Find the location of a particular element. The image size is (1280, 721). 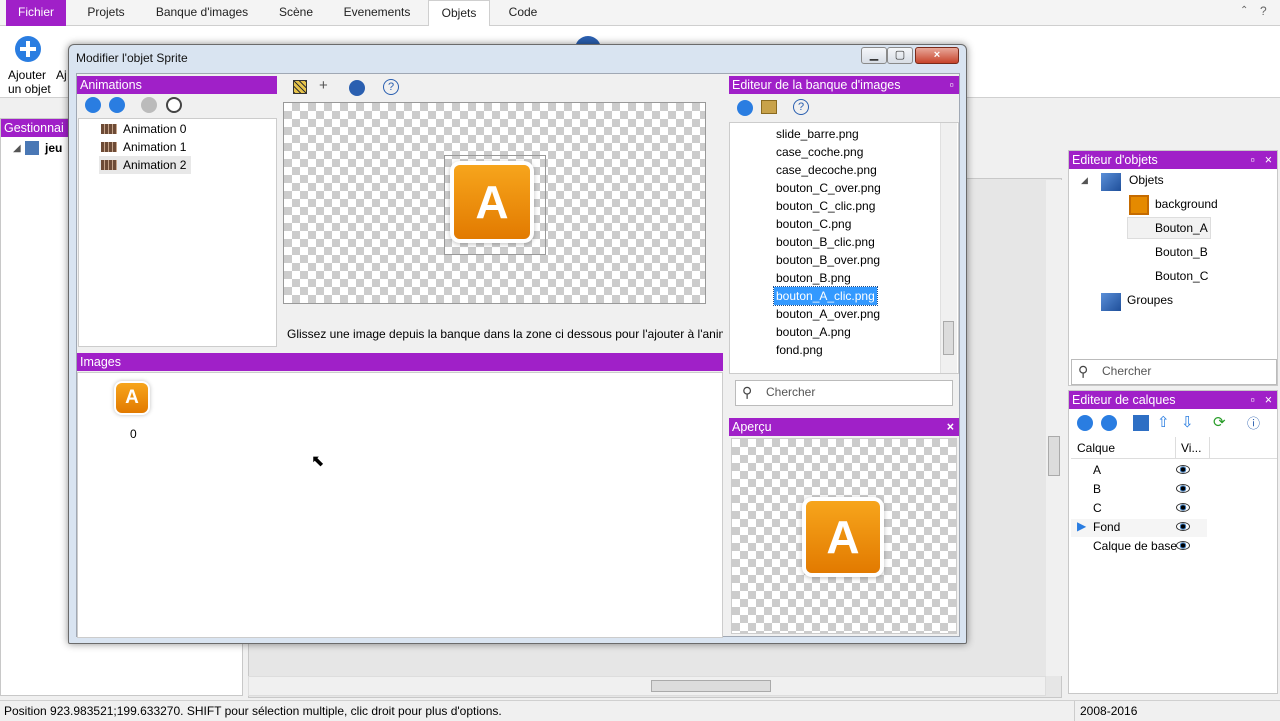

scene-vscroll-thumb is located at coordinates (1054, 456).